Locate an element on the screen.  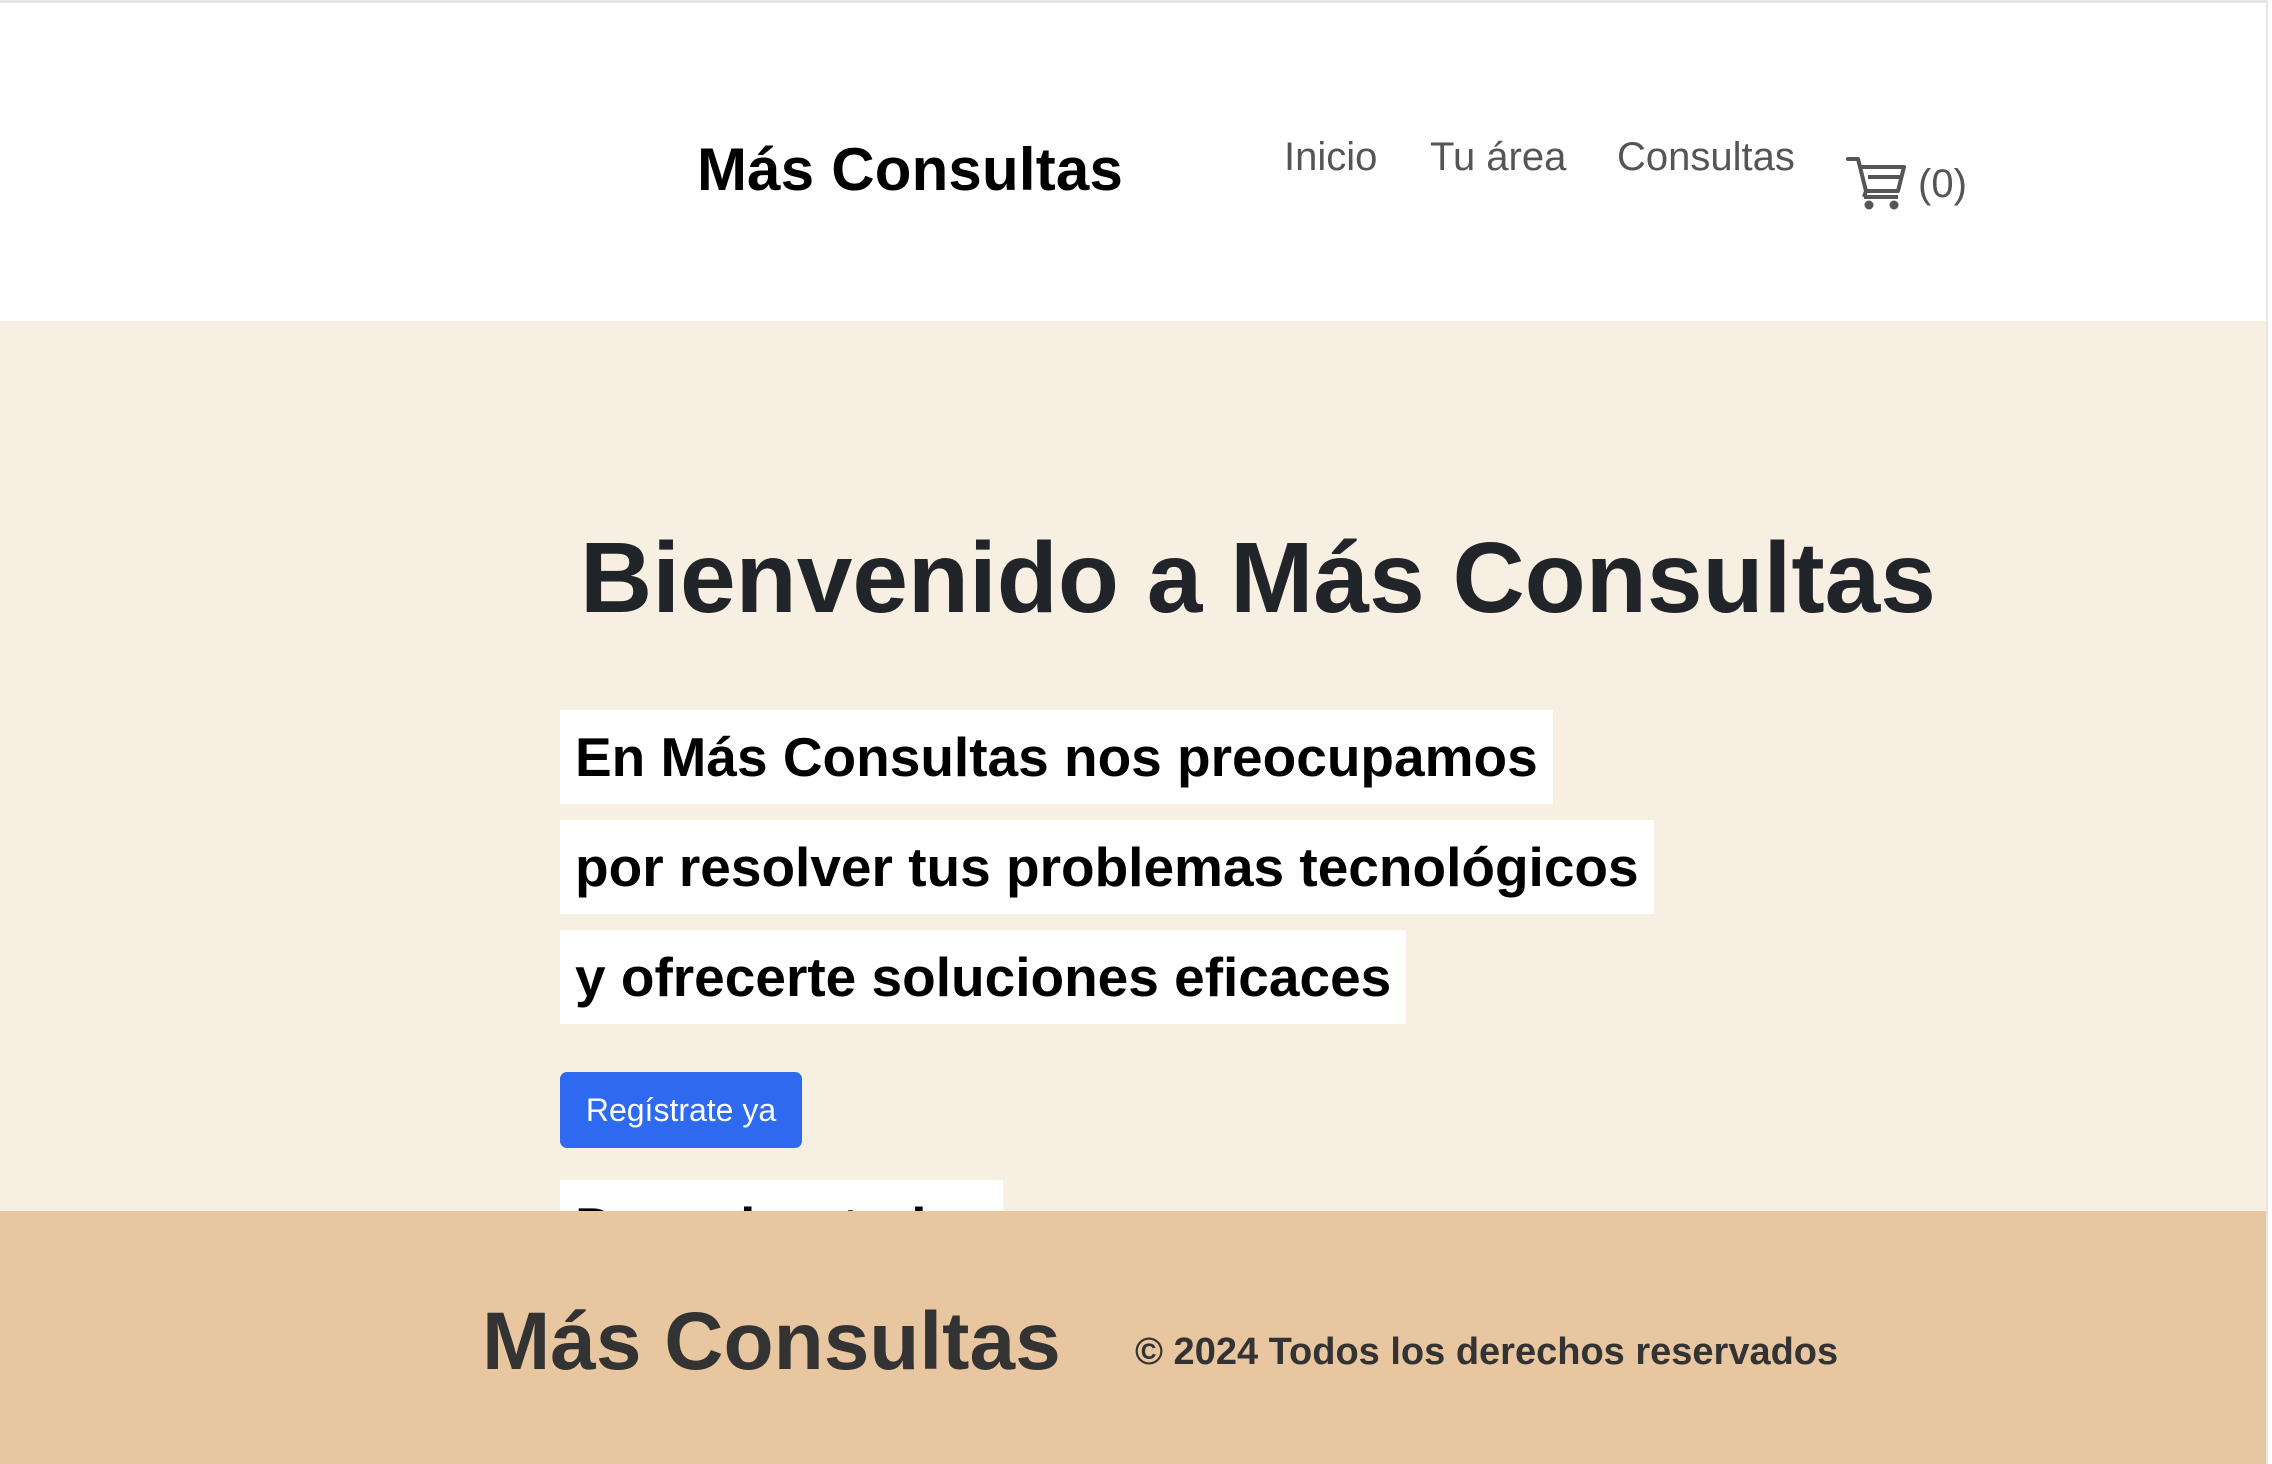
nav-item-consultas: Consultas is located at coordinates (1706, 157).